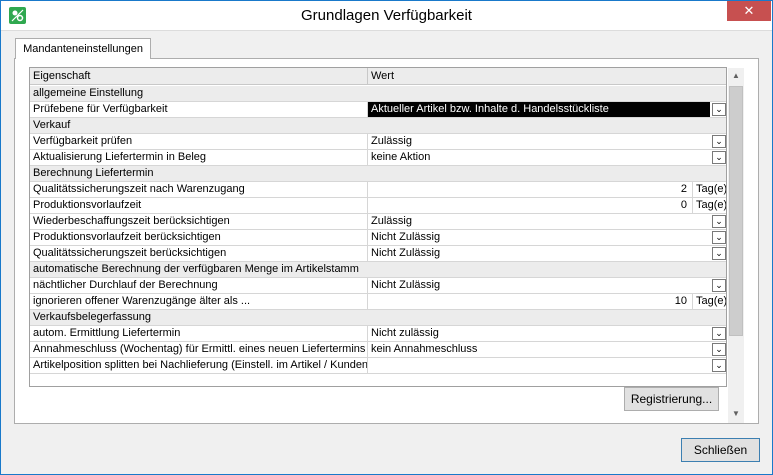 This screenshot has height=475, width=773. Describe the element at coordinates (547, 157) in the screenshot. I see `property-value-select: keine Aktion` at that location.